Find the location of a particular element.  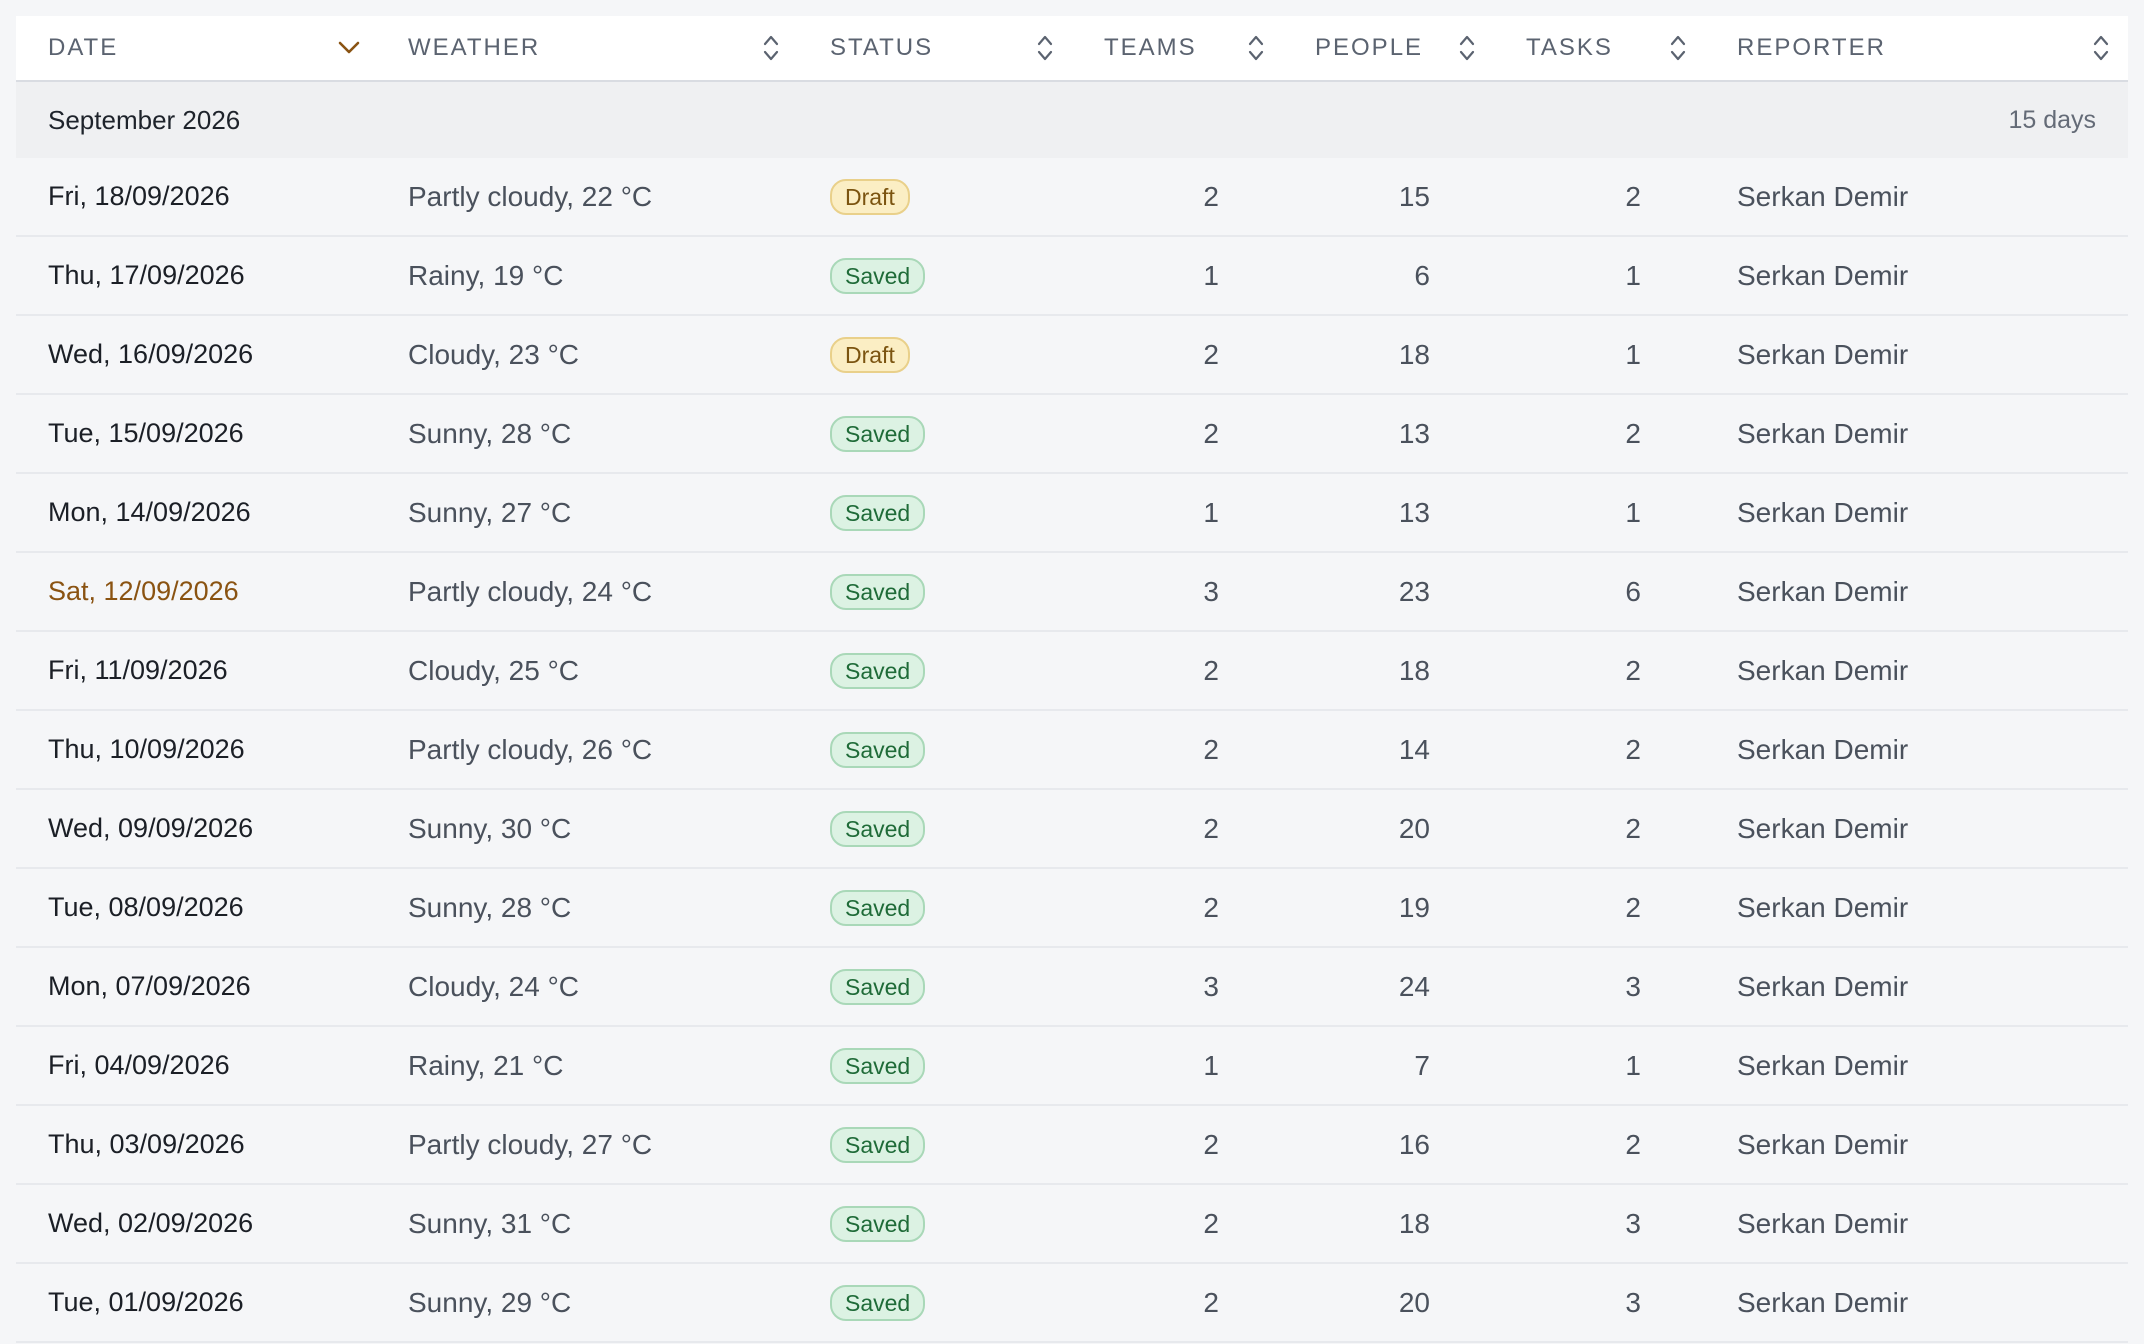

weather-cell: Partly cloudy, 26 °C is located at coordinates (587, 750).